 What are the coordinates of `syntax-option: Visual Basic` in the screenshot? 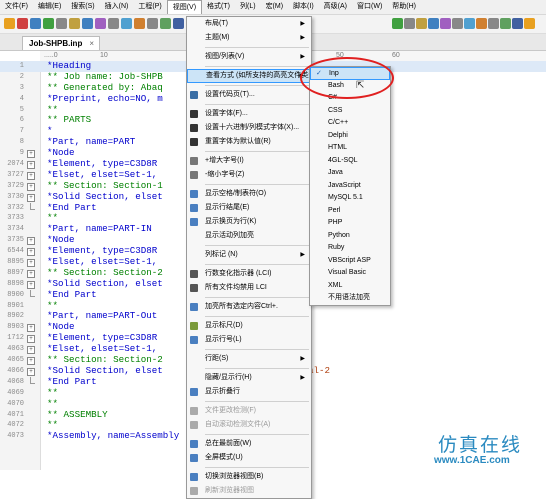 It's located at (350, 273).